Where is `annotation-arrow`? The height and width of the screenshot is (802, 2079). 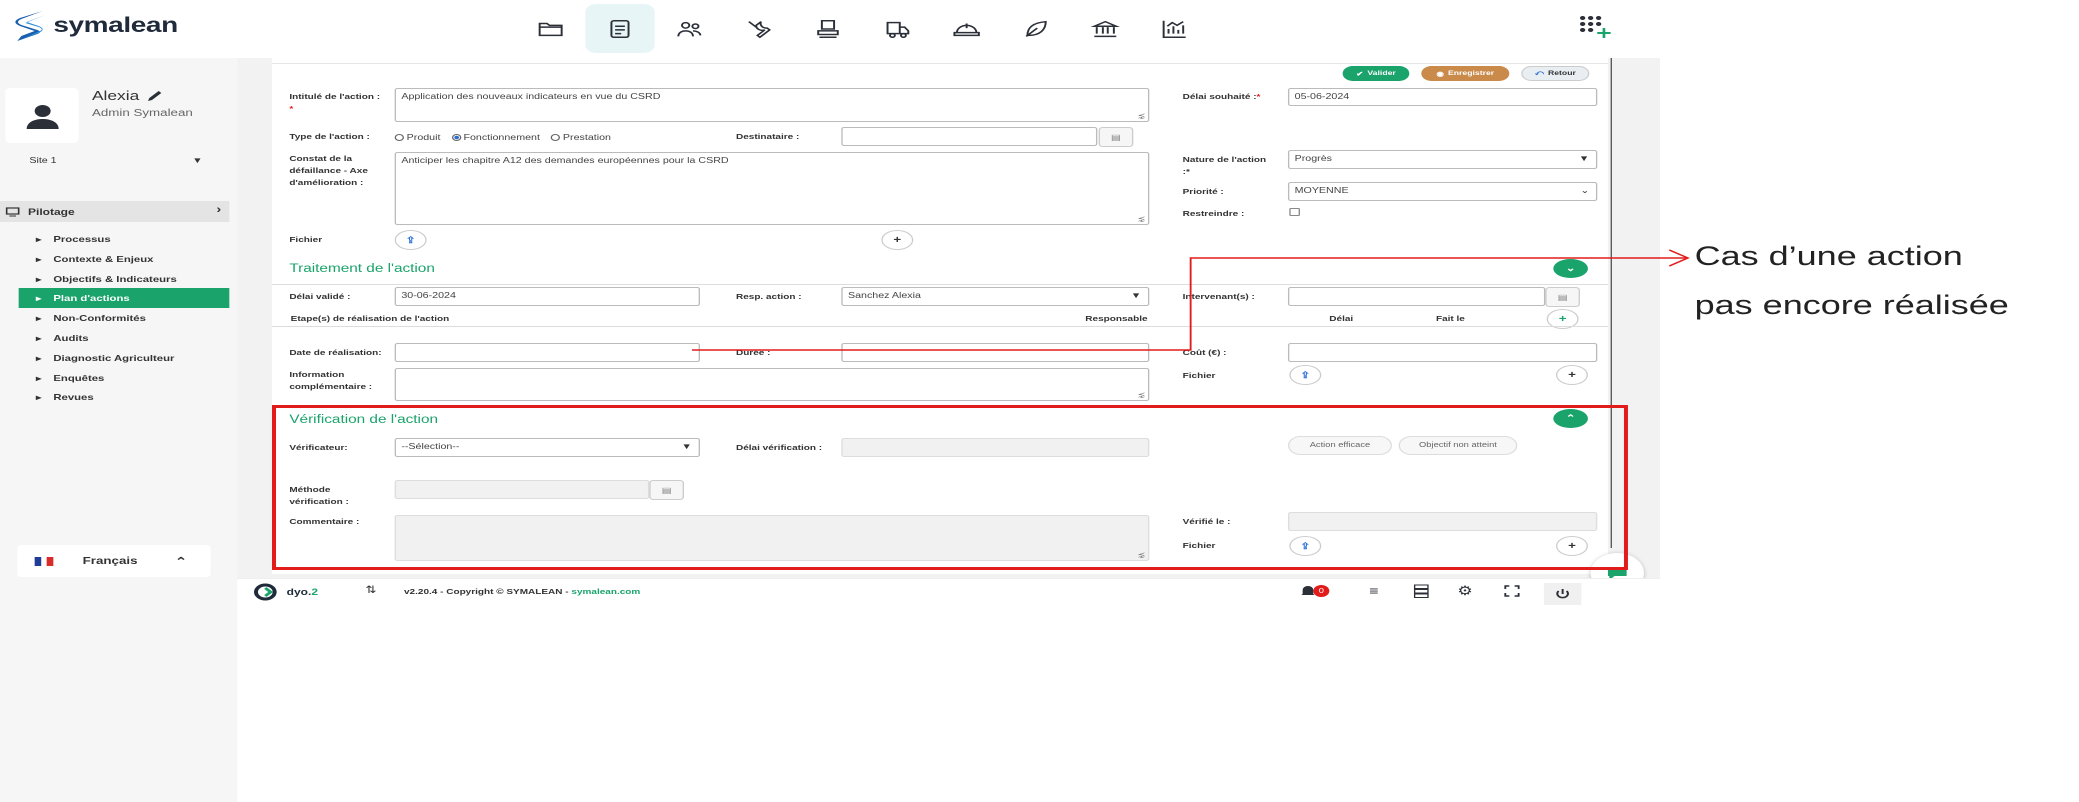 annotation-arrow is located at coordinates (1190, 300).